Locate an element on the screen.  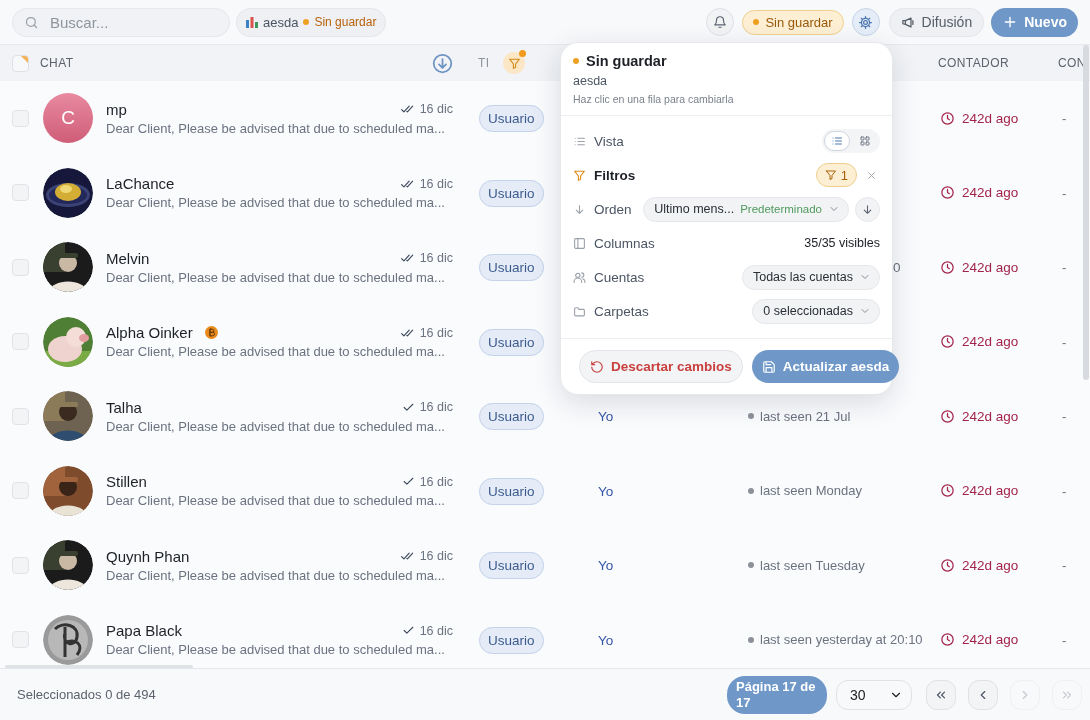
undo-icon is located at coordinates (597, 366).